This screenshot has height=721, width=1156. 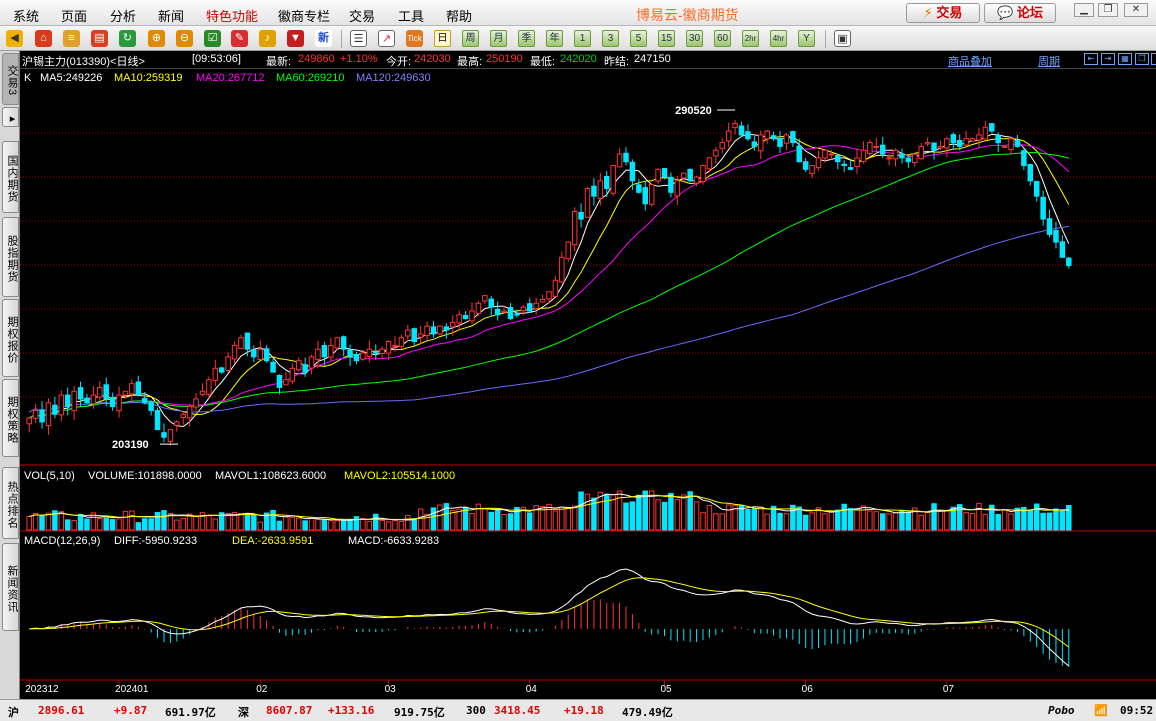 I want to click on x-axis-label: 202401, so click(x=132, y=689).